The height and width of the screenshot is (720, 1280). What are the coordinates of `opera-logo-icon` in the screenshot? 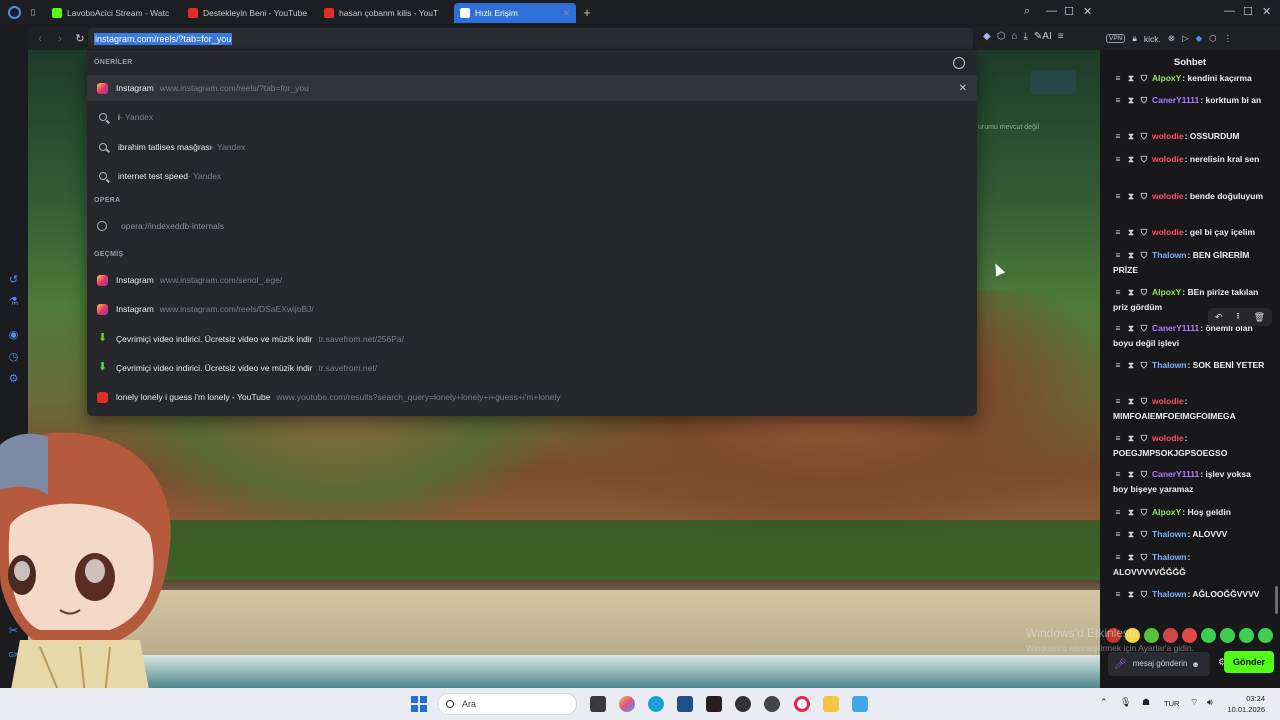 It's located at (14, 12).